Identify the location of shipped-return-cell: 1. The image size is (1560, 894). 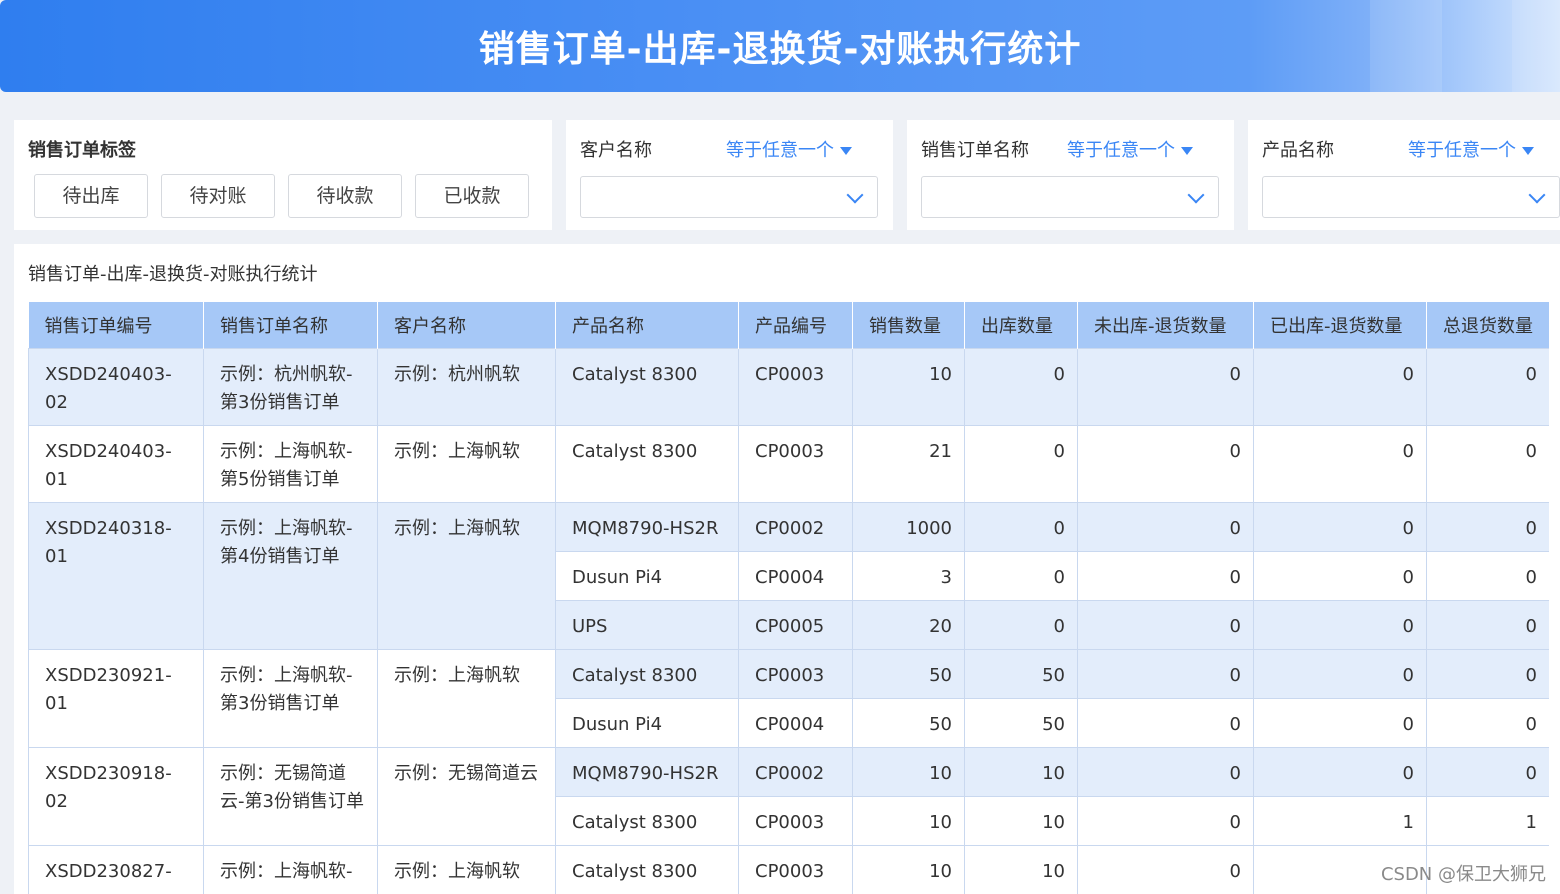
(1340, 821).